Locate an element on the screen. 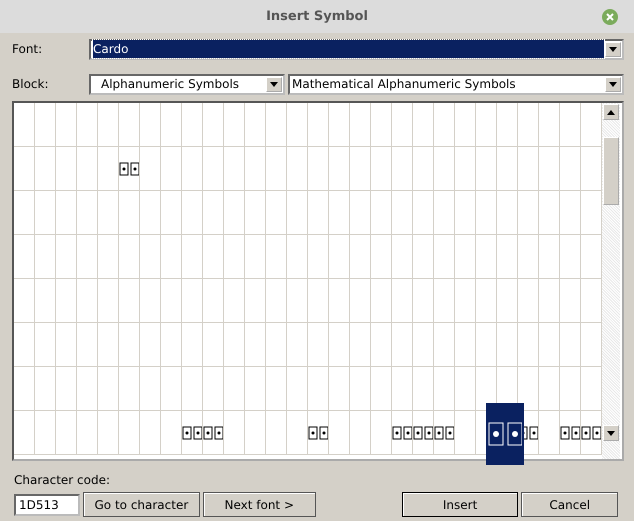 The image size is (634, 521). close-icon is located at coordinates (610, 17).